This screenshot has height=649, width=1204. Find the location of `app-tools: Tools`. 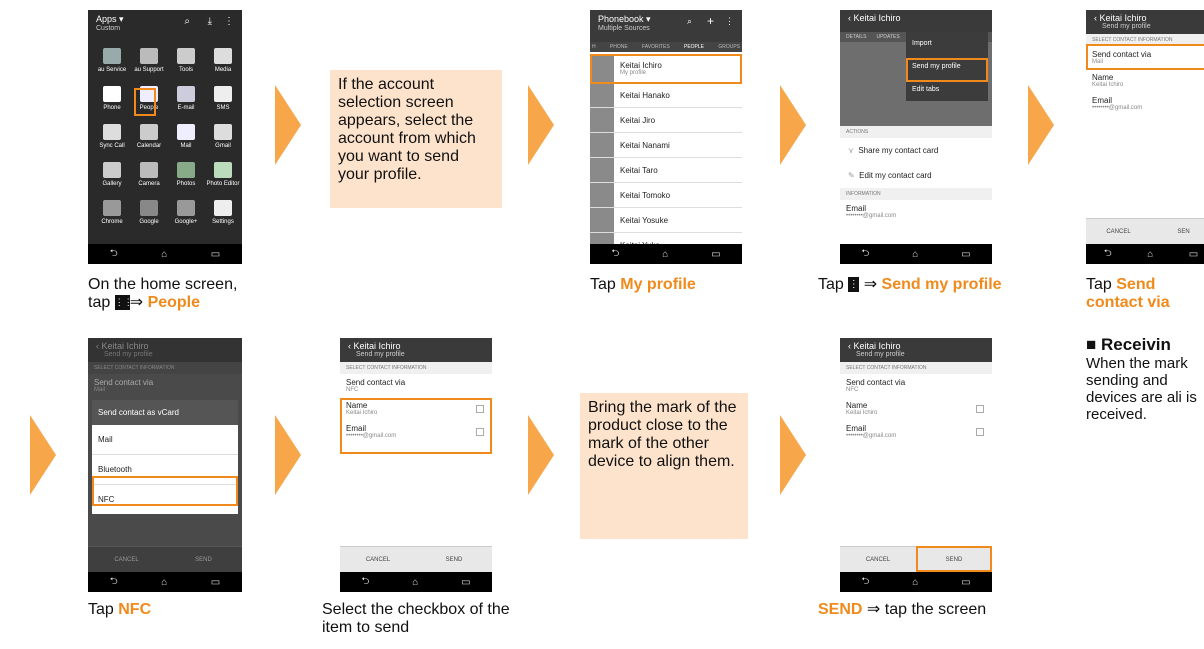

app-tools: Tools is located at coordinates (186, 60).